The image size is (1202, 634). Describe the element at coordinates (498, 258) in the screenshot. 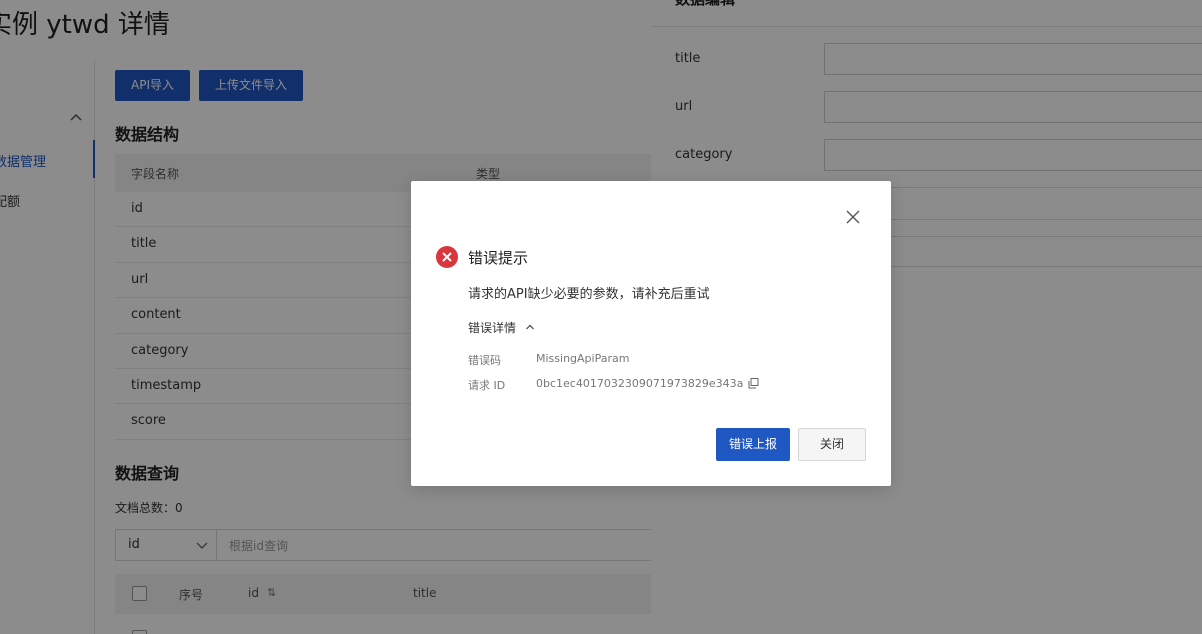

I see `dialog-title: 错误提示` at that location.